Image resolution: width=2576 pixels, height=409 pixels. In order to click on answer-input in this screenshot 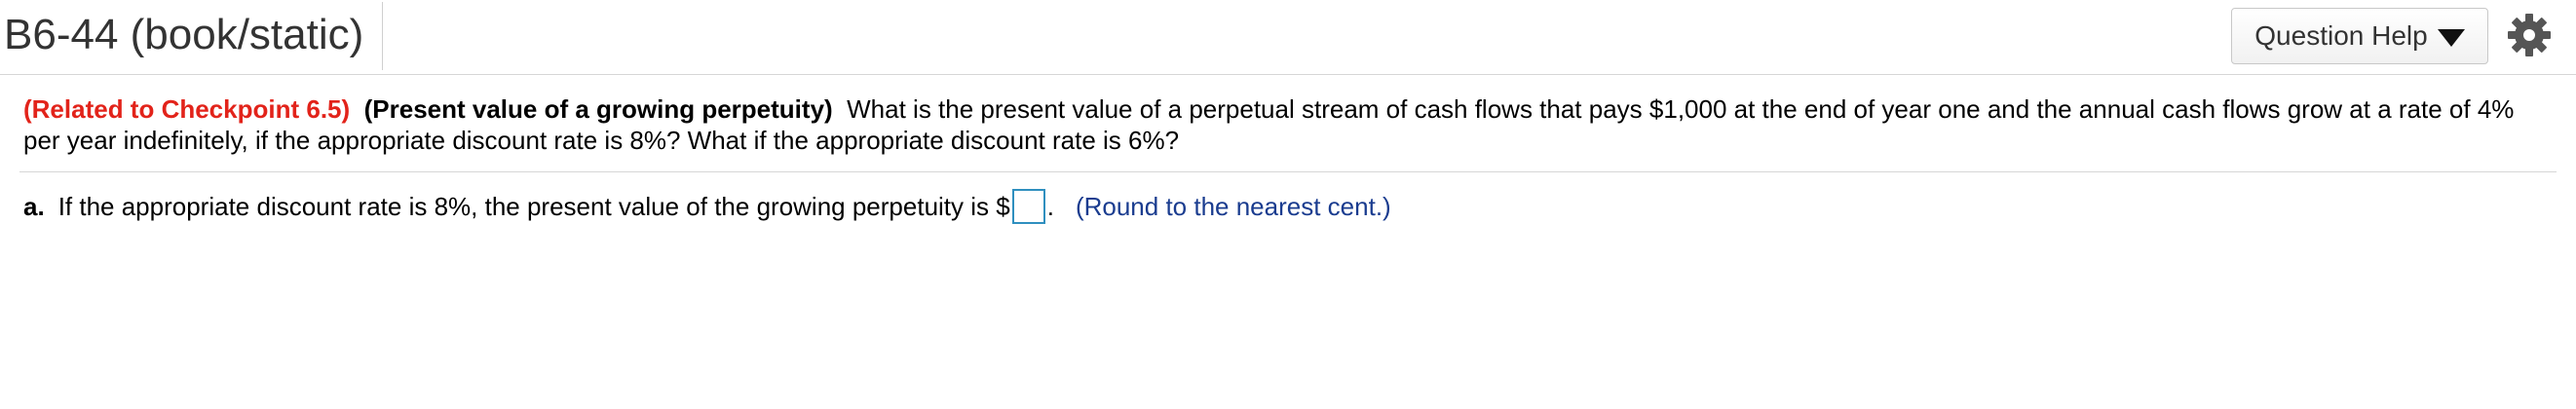, I will do `click(1028, 206)`.